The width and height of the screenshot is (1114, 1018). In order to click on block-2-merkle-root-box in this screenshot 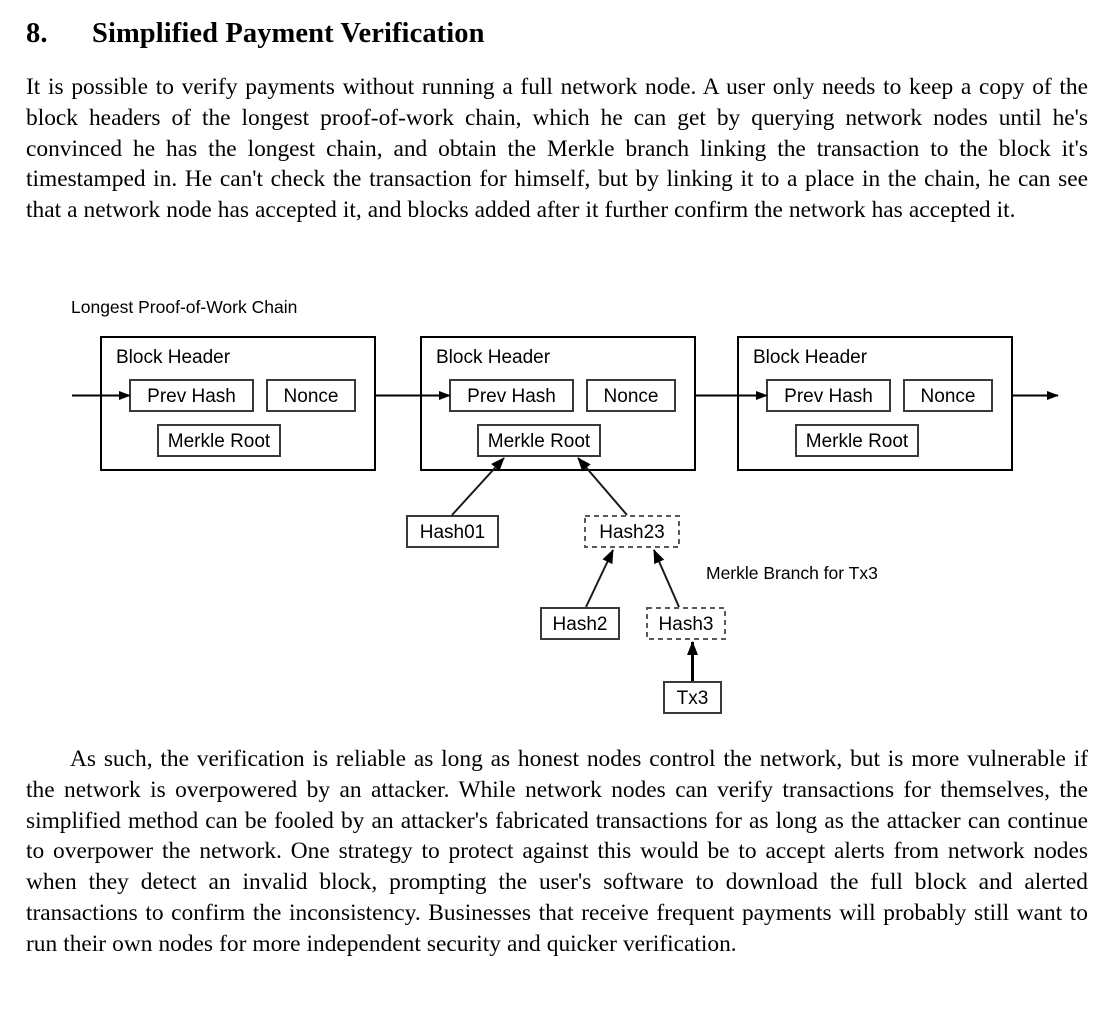, I will do `click(539, 440)`.